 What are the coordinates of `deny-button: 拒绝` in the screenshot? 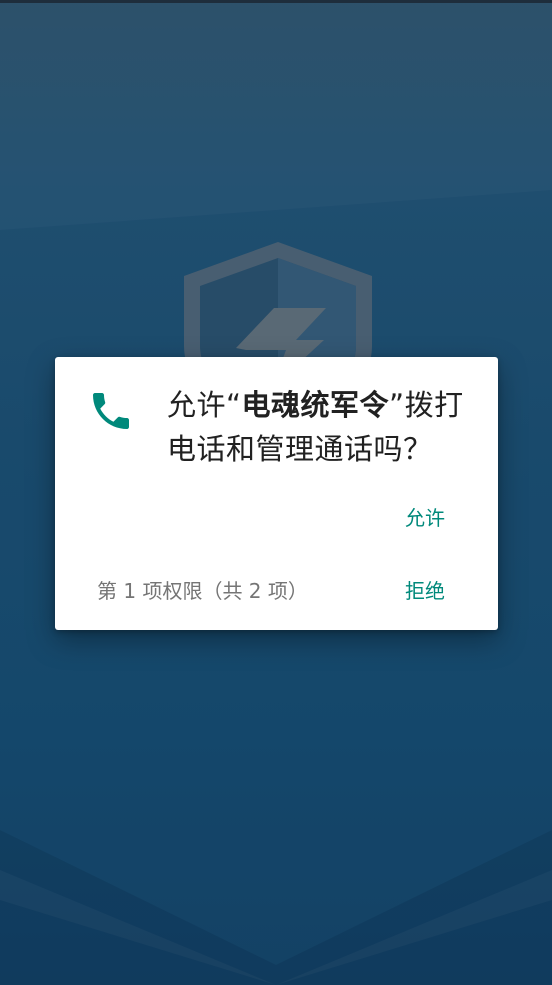 It's located at (425, 589).